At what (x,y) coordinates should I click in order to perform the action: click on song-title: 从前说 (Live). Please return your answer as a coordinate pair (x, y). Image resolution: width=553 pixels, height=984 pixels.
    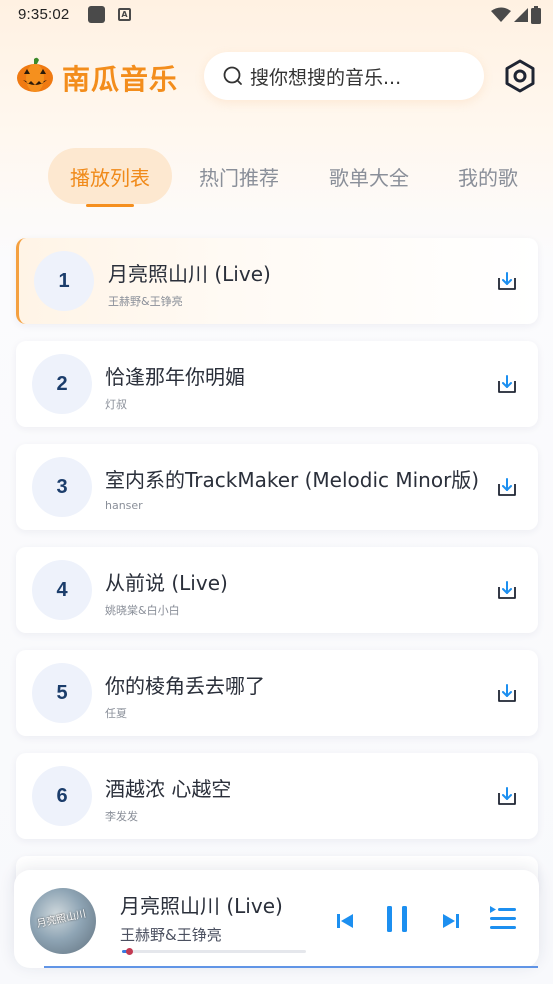
    Looking at the image, I should click on (166, 583).